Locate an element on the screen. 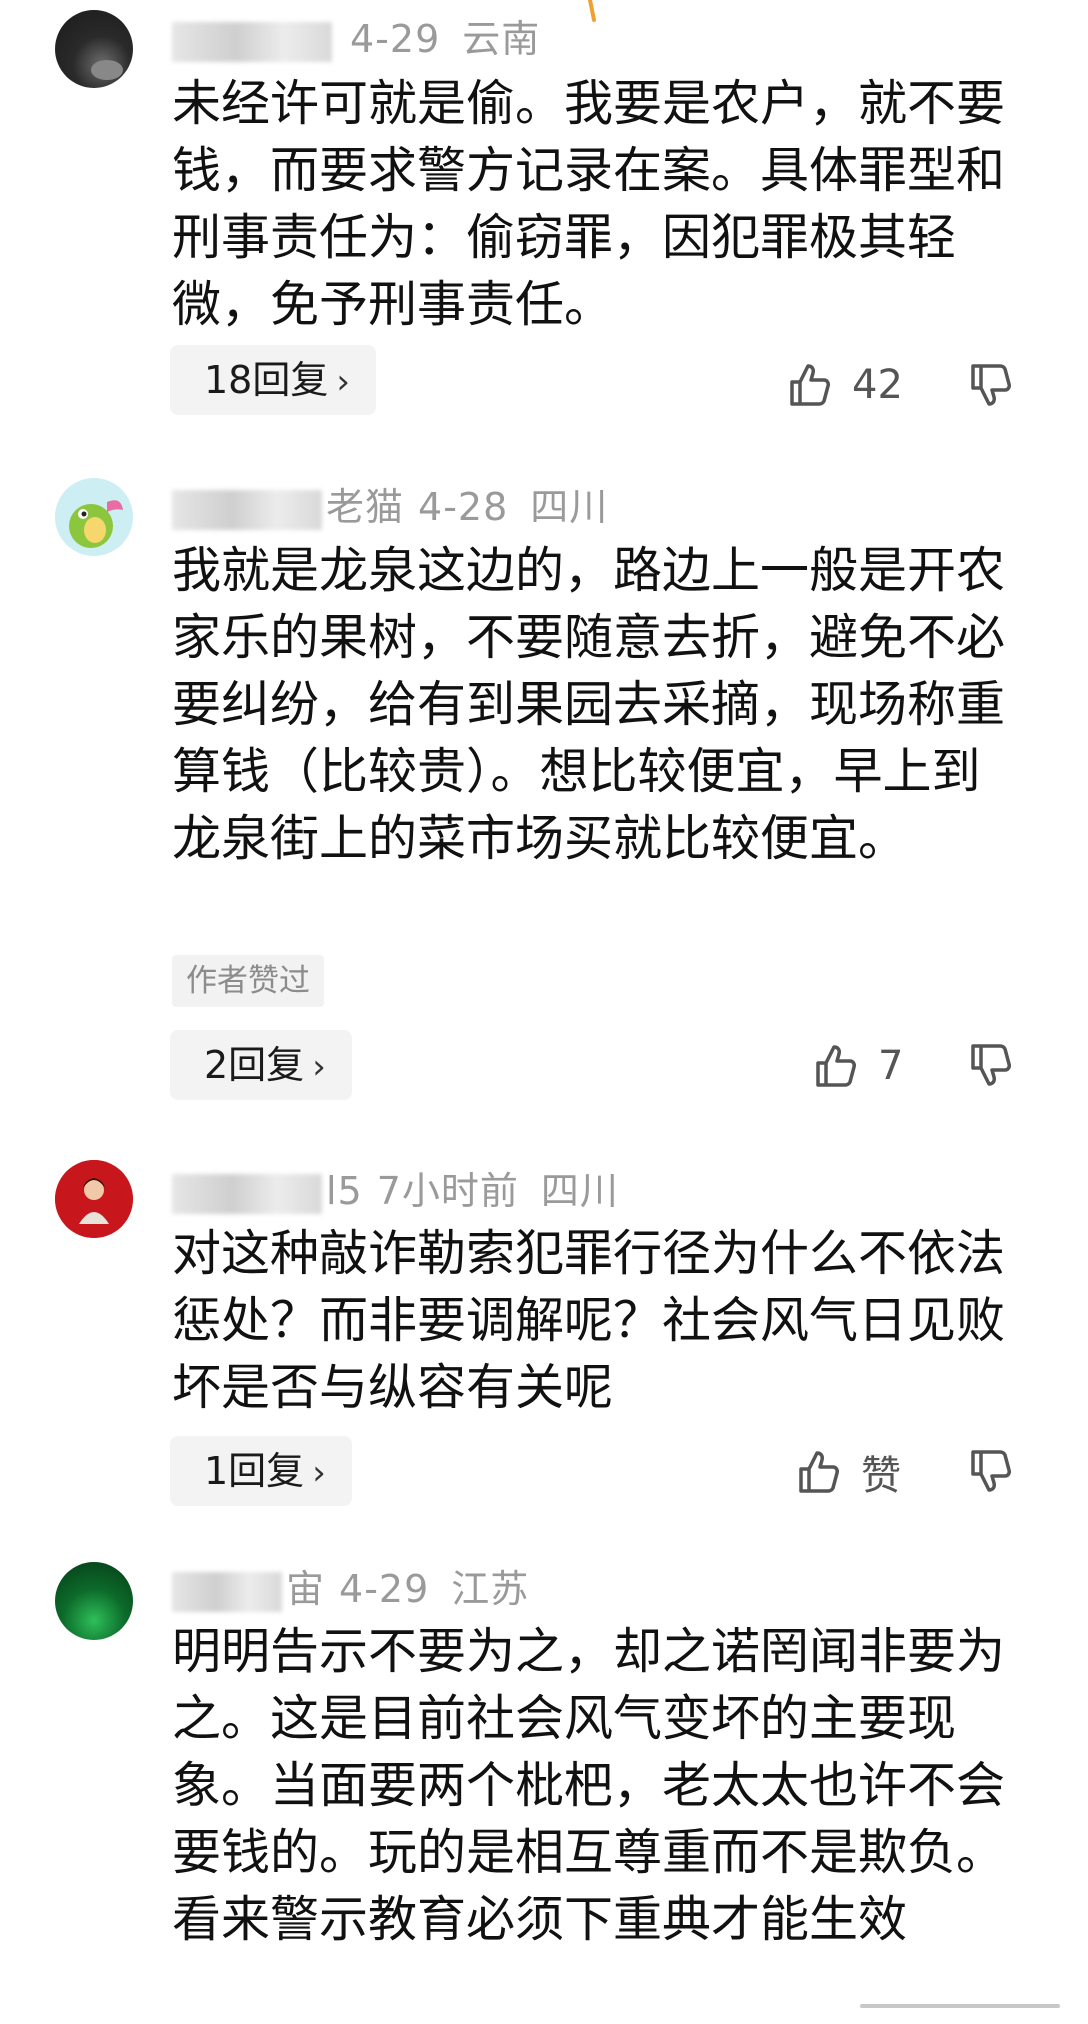 The width and height of the screenshot is (1088, 2024). reply-button: 1回复 › is located at coordinates (261, 1471).